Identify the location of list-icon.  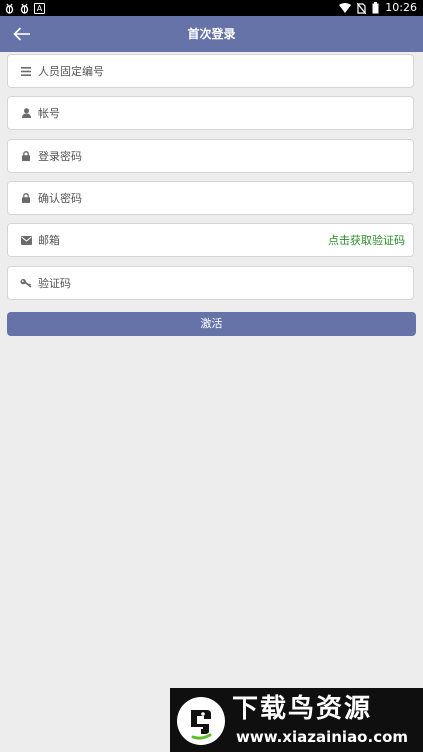
(26, 71).